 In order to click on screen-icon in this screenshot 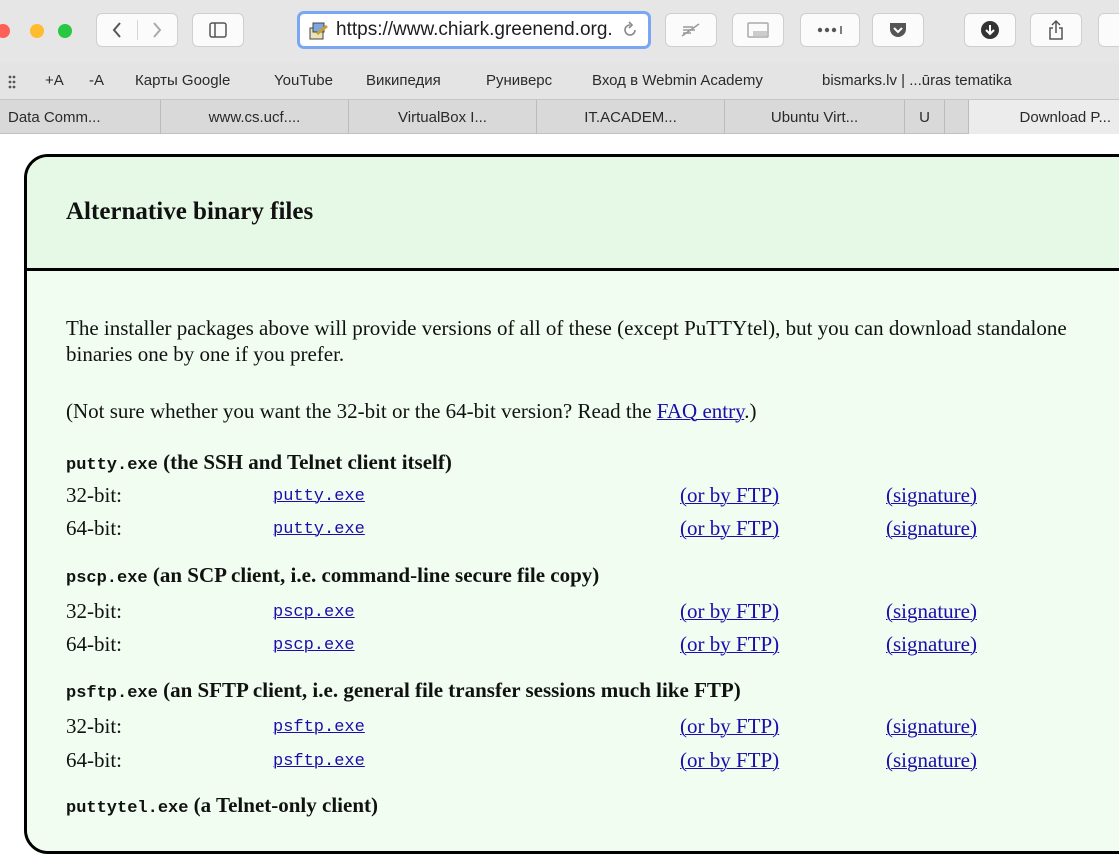, I will do `click(758, 30)`.